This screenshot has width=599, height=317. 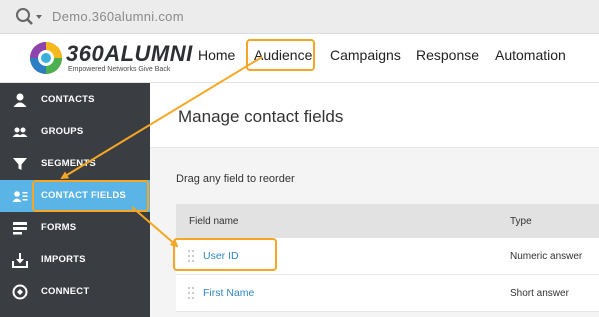 What do you see at coordinates (30, 17) in the screenshot?
I see `search-icon` at bounding box center [30, 17].